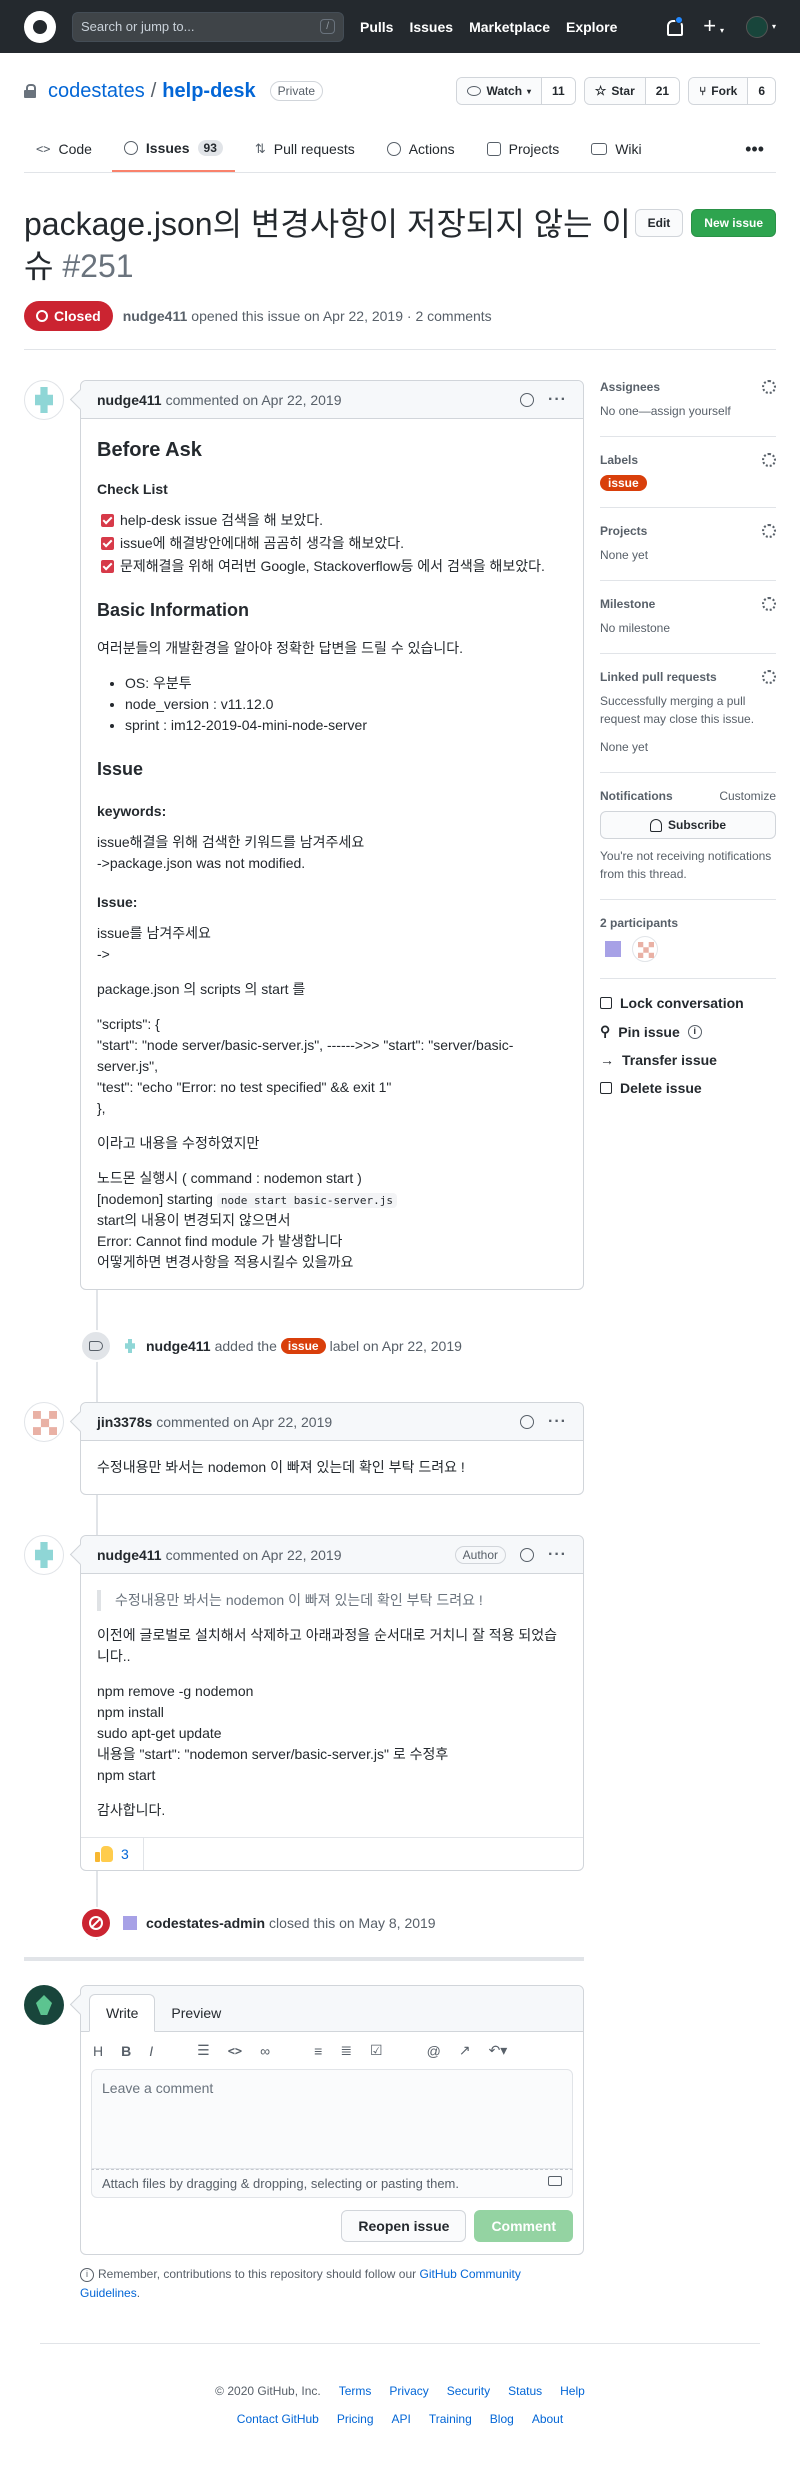  I want to click on tab-preview: Preview, so click(196, 2013).